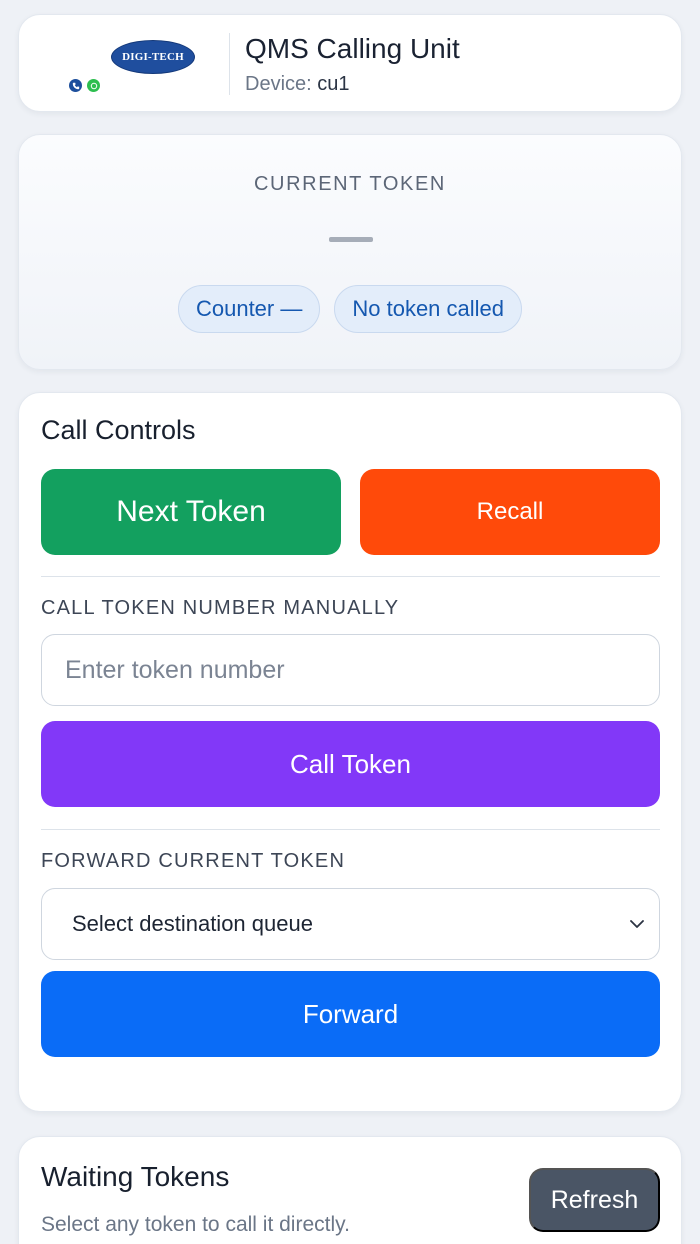 This screenshot has height=1244, width=700. I want to click on device-info: Device: cu1, so click(297, 84).